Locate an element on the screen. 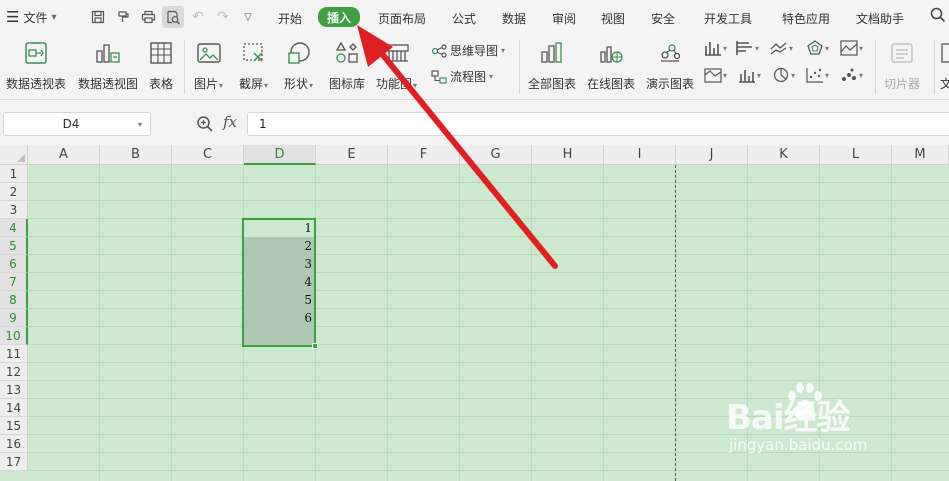 The width and height of the screenshot is (949, 481). file-menu: ☰ 文件 ▾ is located at coordinates (31, 17).